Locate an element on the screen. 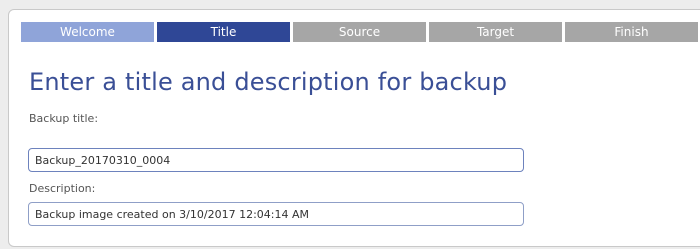 The image size is (700, 249). description-label: Description: is located at coordinates (62, 188).